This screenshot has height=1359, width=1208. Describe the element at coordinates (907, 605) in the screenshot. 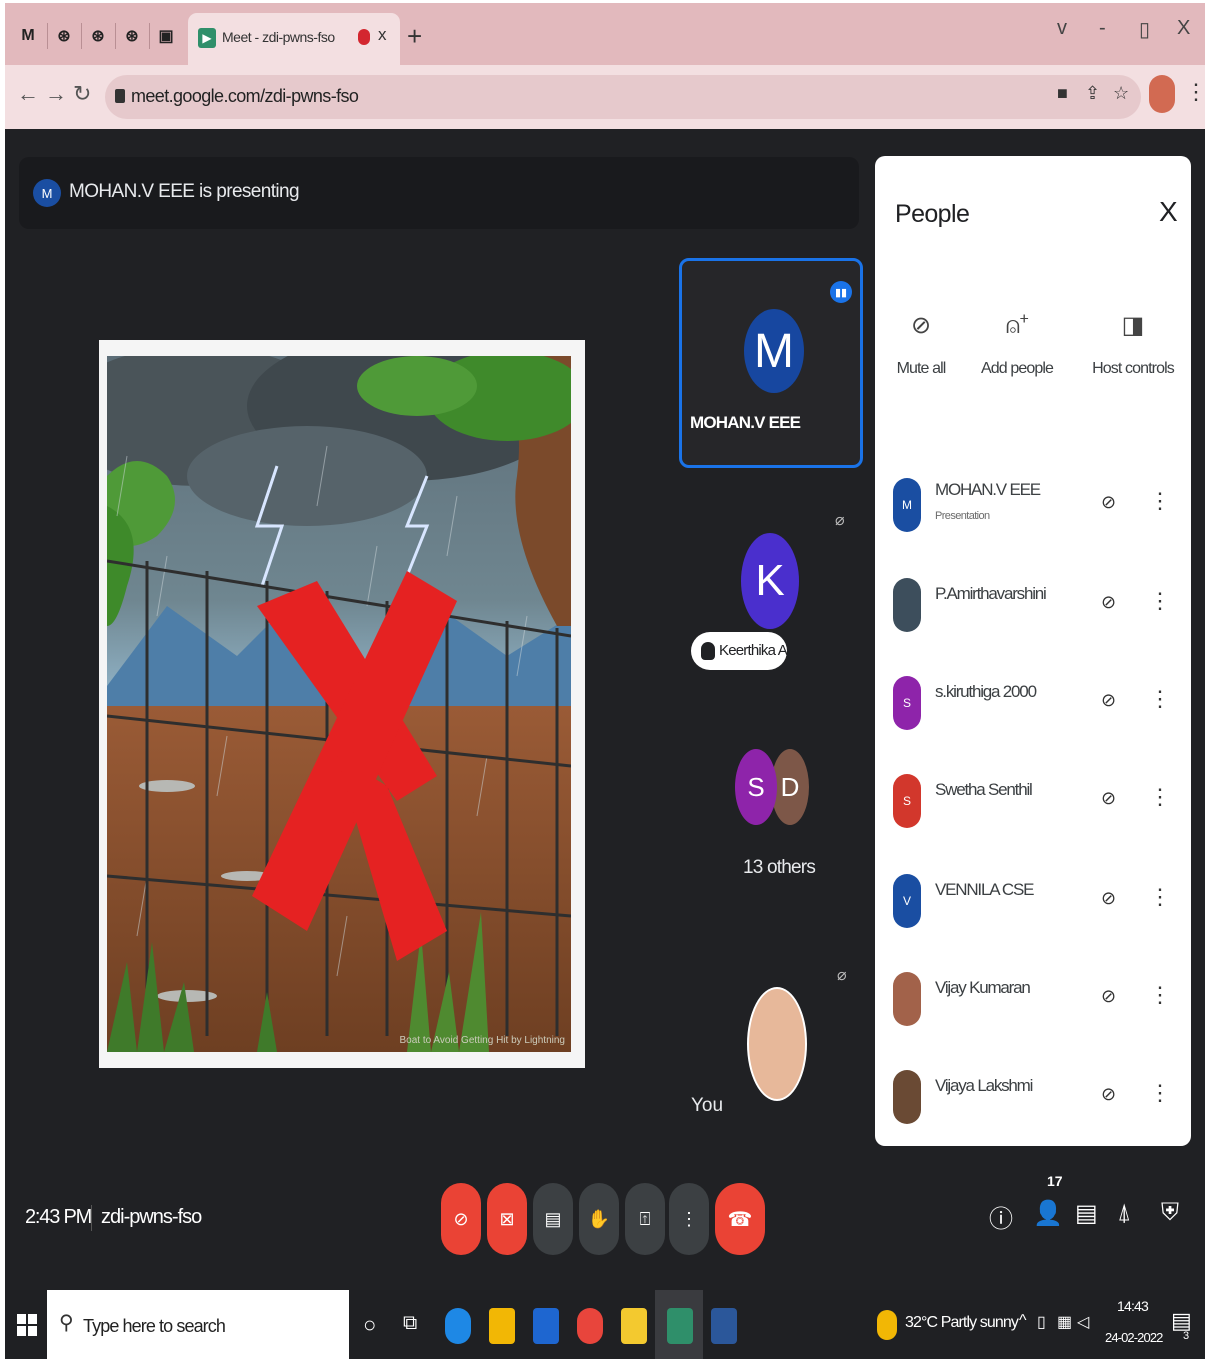

I see `participant-avatar` at that location.